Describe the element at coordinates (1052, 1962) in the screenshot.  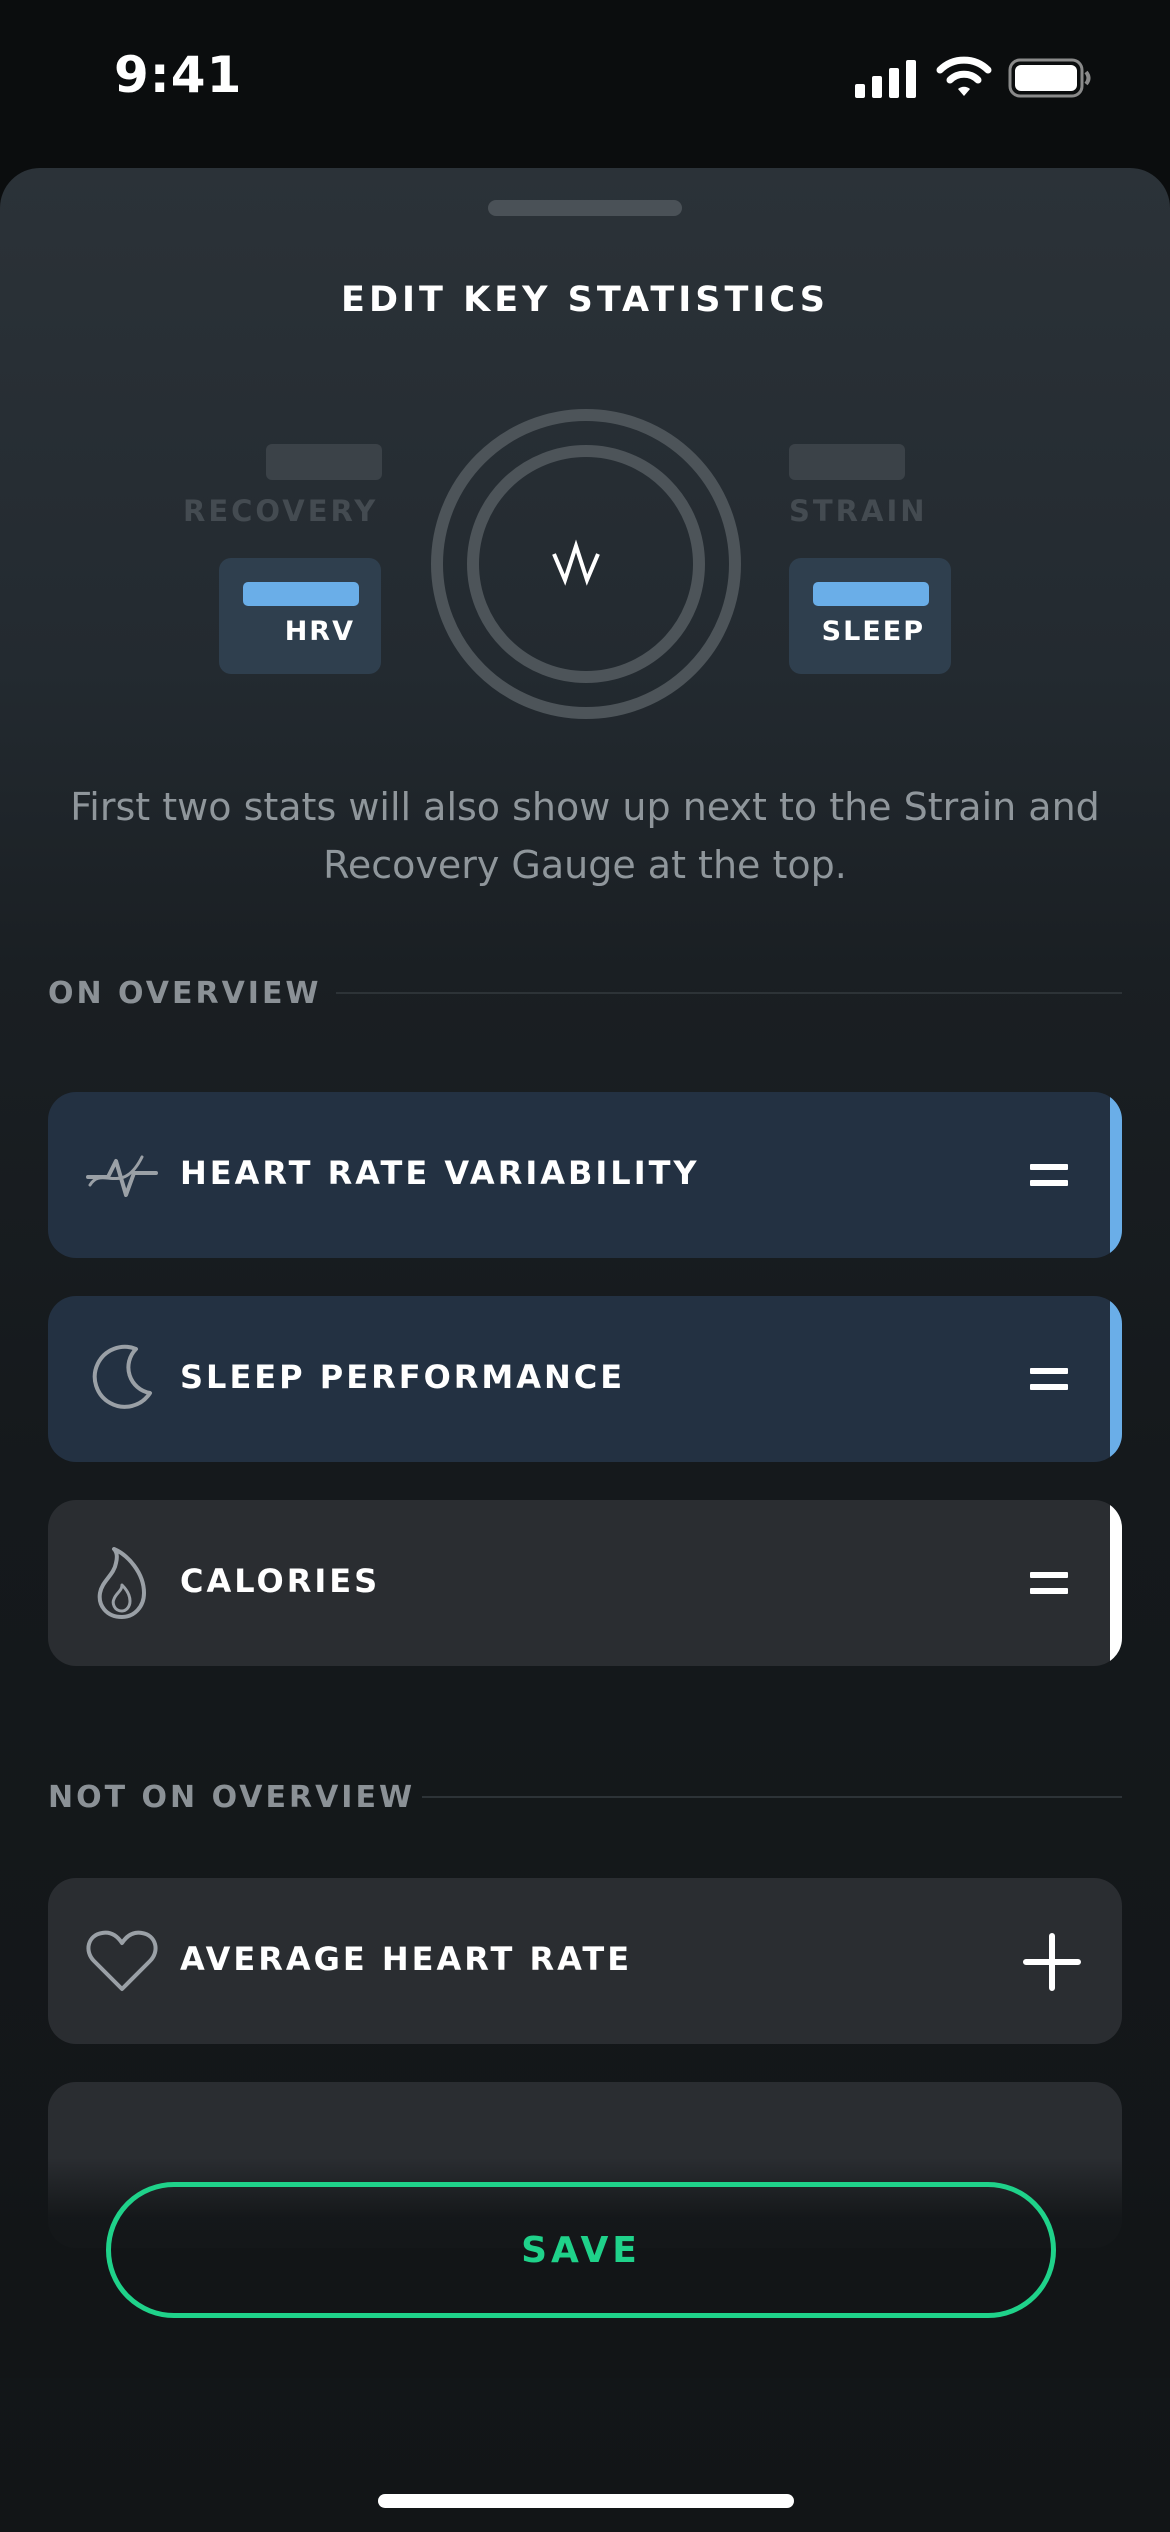
I see `add-stat-plus-icon` at that location.